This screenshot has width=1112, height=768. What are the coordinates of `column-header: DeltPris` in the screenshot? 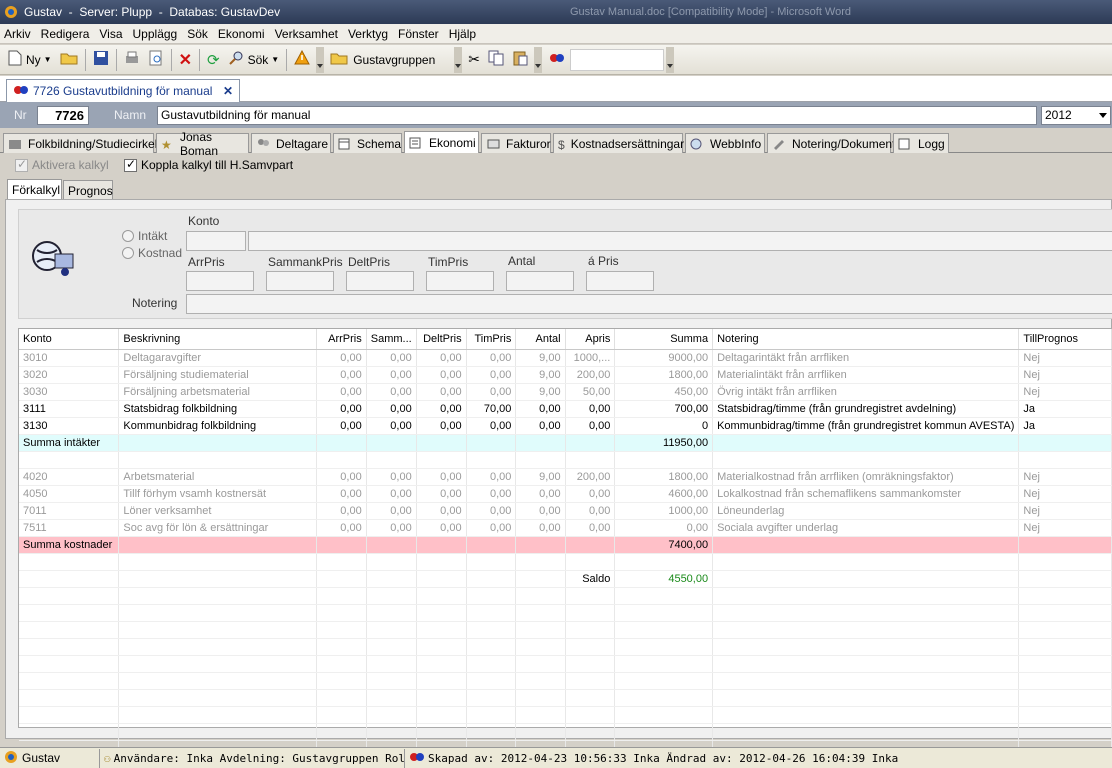 It's located at (441, 339).